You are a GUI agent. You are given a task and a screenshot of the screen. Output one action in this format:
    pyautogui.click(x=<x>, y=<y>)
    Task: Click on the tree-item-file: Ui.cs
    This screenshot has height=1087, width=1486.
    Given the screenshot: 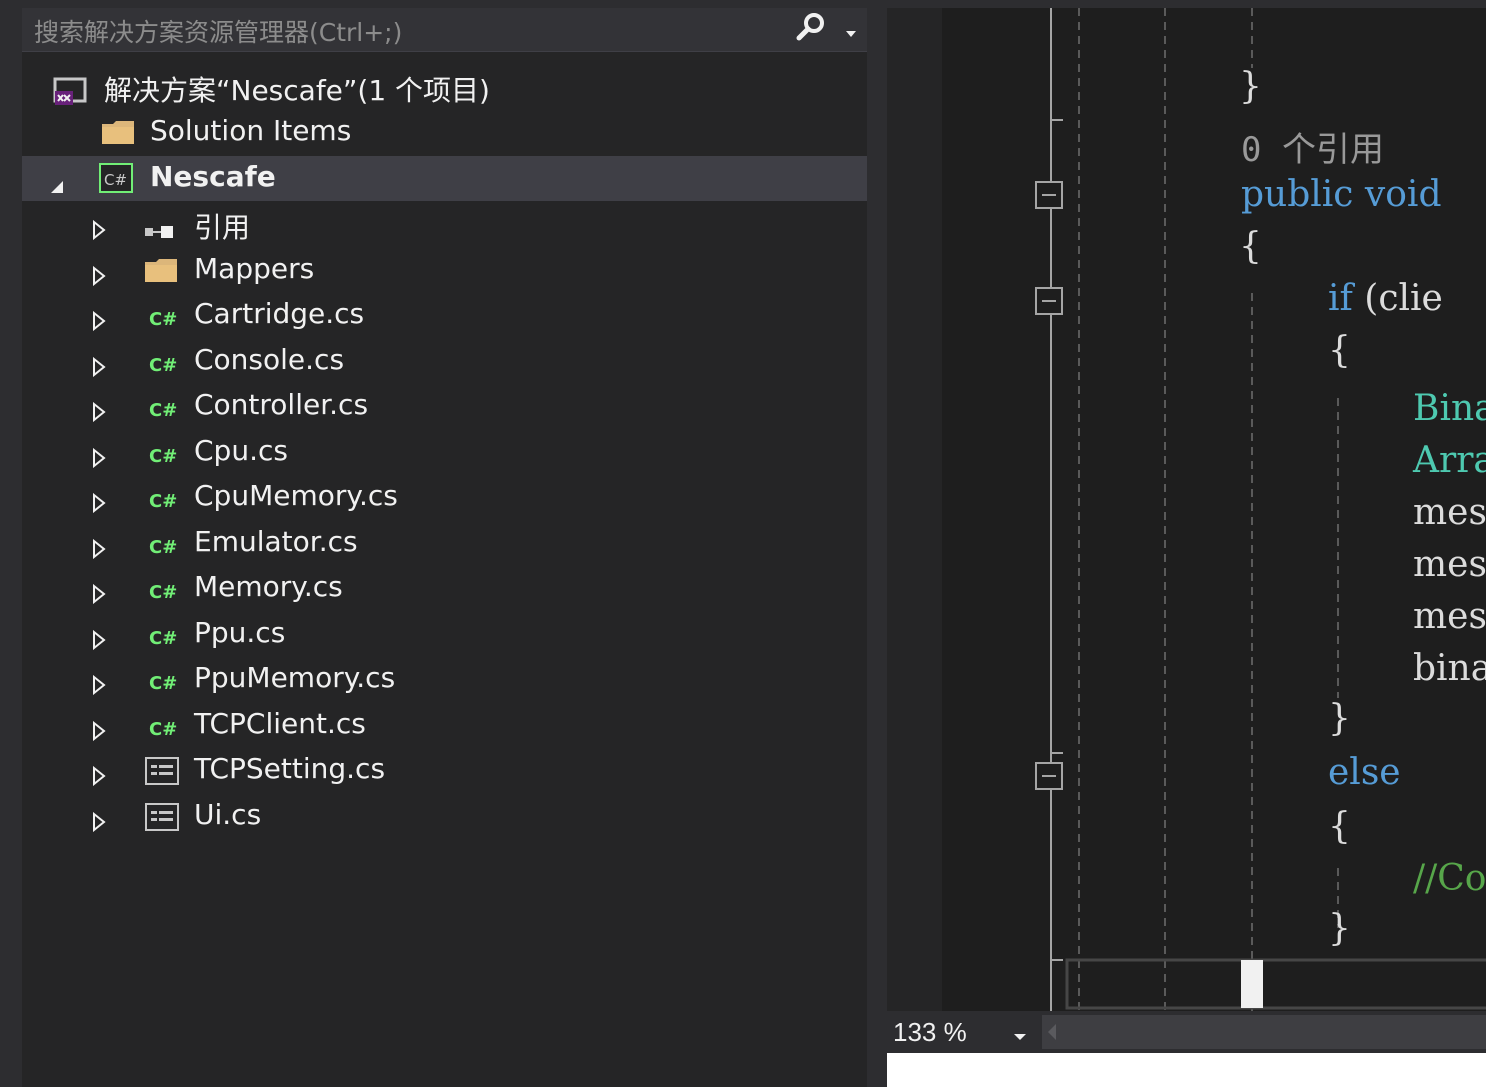 What is the action you would take?
    pyautogui.click(x=444, y=816)
    